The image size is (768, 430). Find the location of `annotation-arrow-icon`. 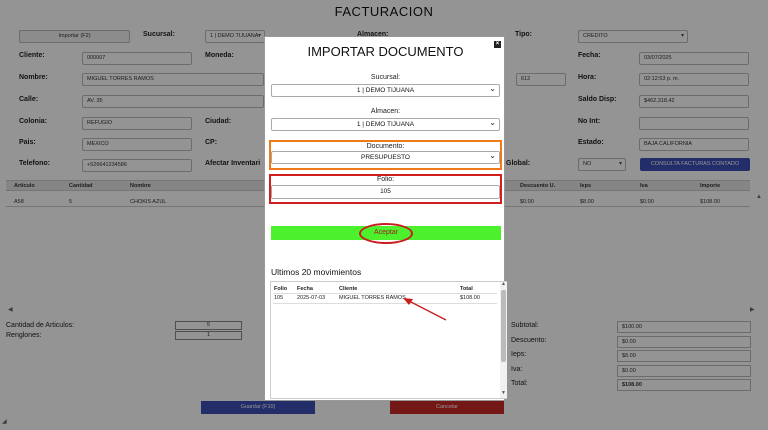

annotation-arrow-icon is located at coordinates (425, 309).